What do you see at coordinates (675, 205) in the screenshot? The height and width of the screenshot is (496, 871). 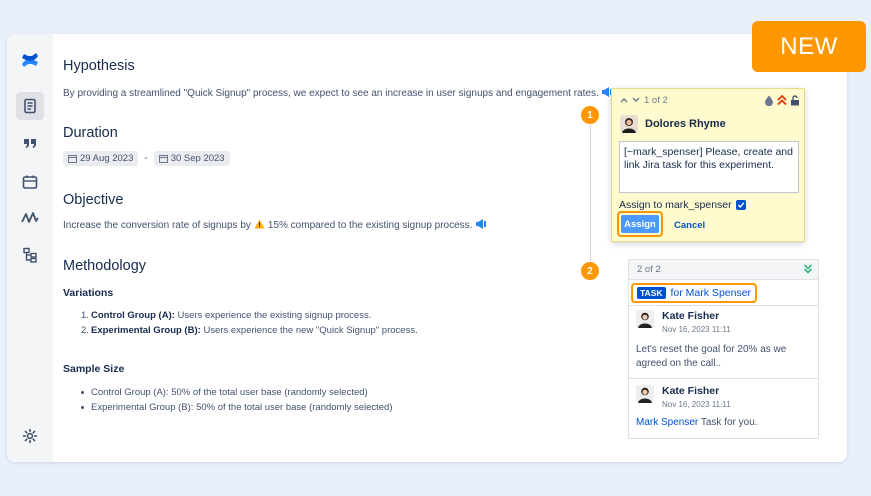 I see `assign-to-label: Assign to mark_spenser` at bounding box center [675, 205].